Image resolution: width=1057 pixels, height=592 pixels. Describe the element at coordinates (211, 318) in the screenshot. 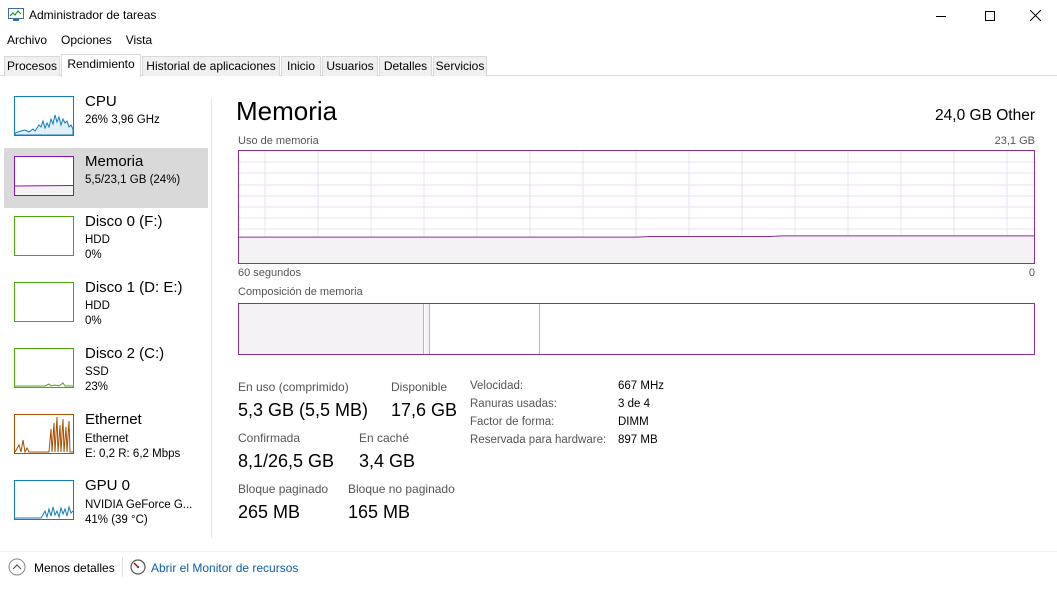

I see `sidebar-divider` at that location.